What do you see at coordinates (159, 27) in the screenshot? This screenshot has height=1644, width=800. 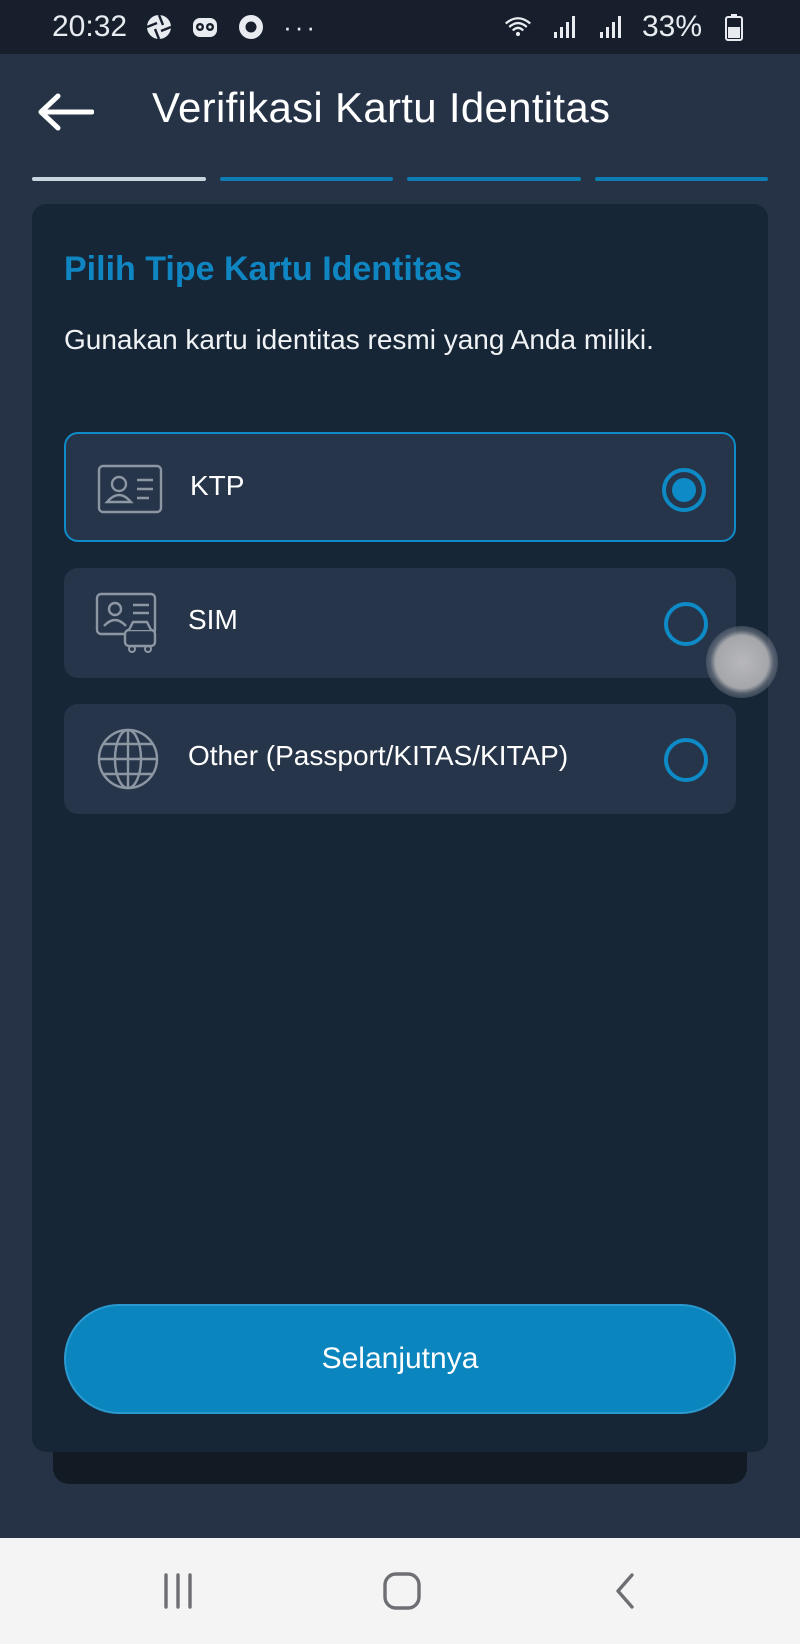 I see `aperture-icon` at bounding box center [159, 27].